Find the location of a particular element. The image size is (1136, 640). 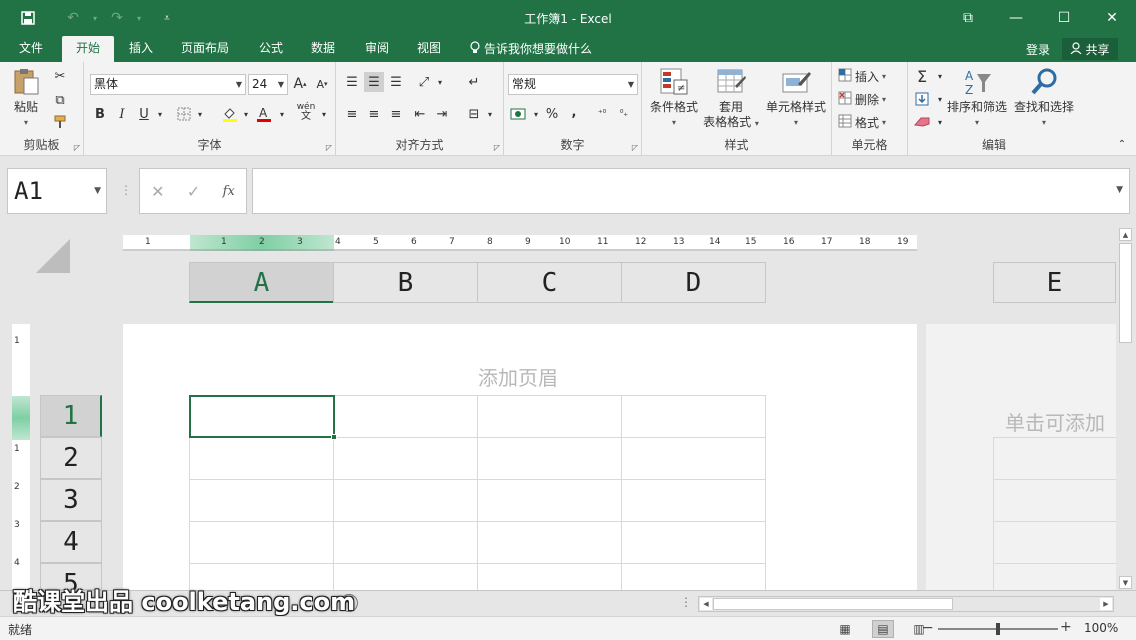

fill-handle is located at coordinates (334, 437).